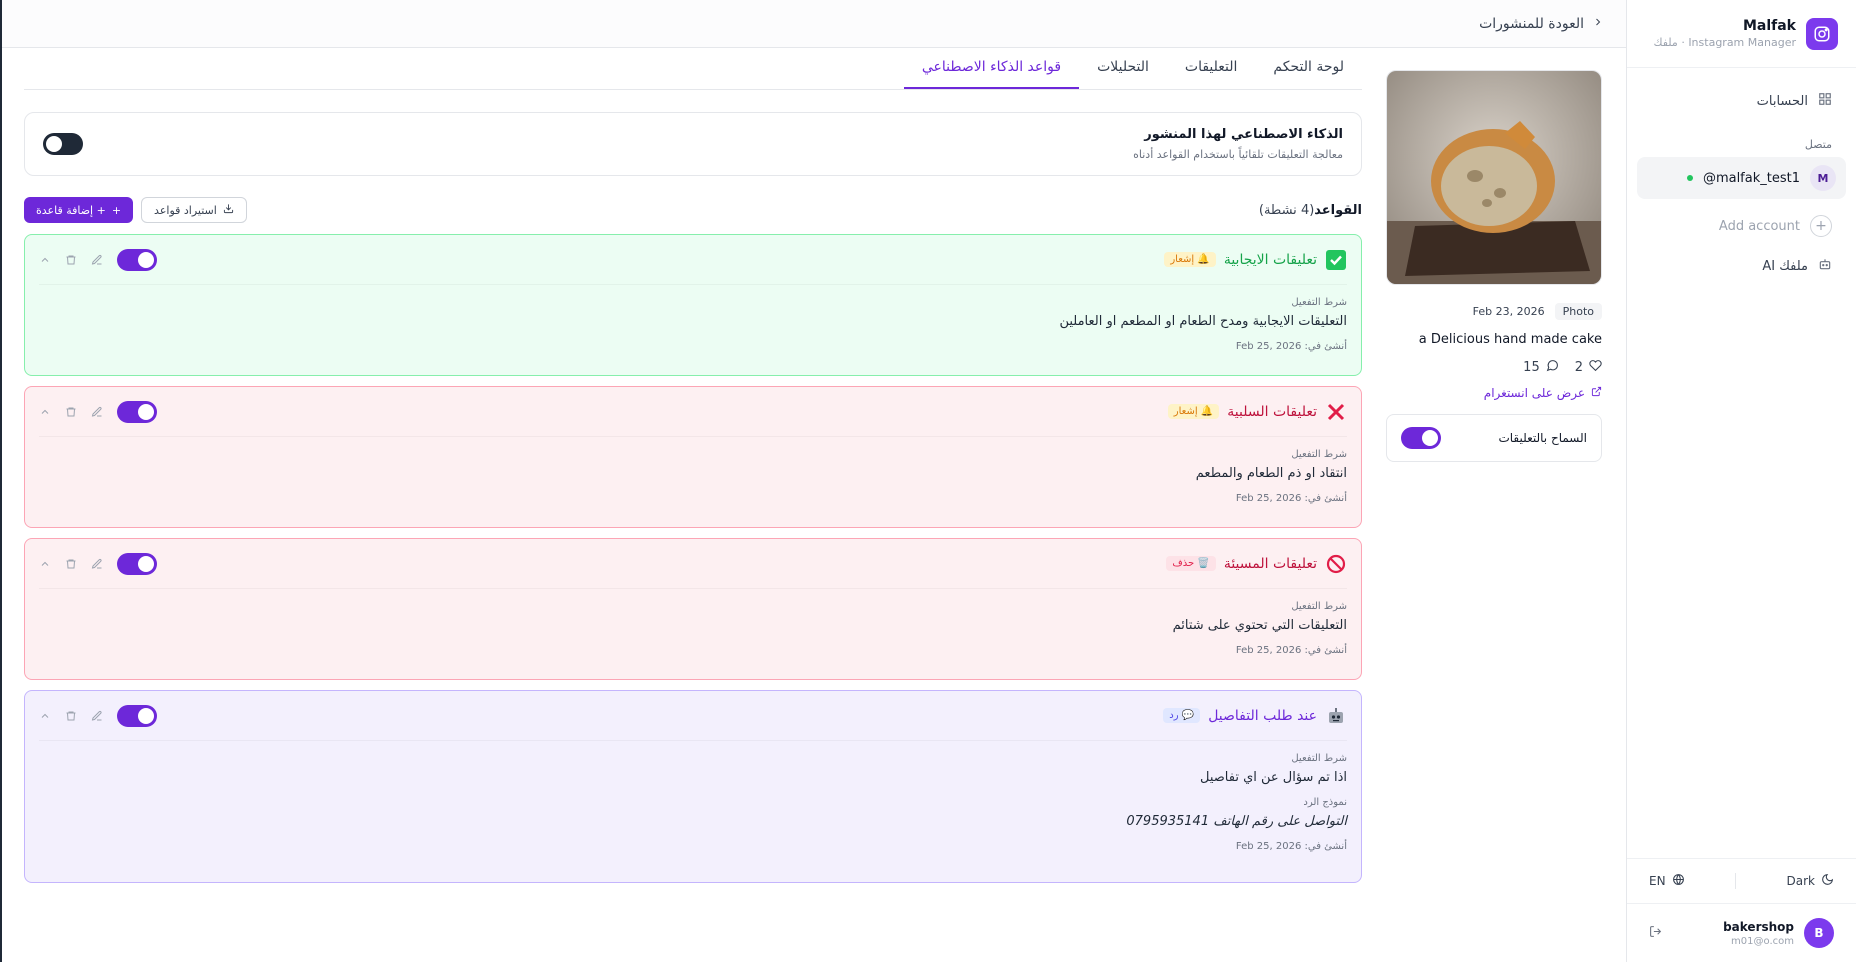 The width and height of the screenshot is (1856, 962). I want to click on user-name: bakershop, so click(1758, 926).